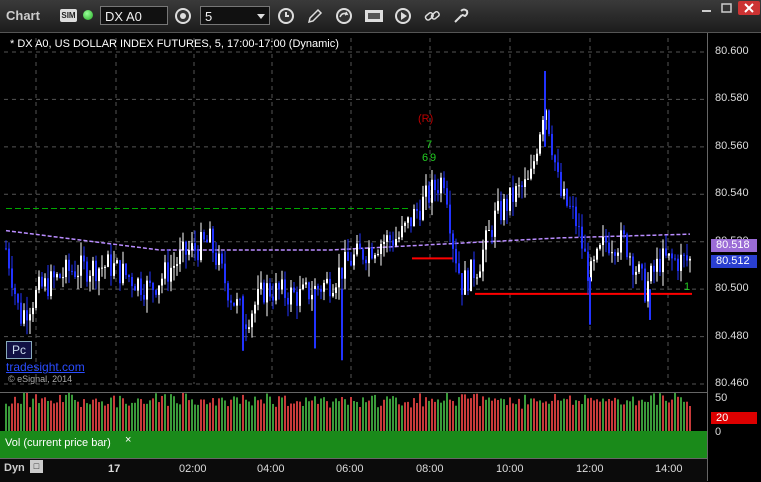 The image size is (761, 482). Describe the element at coordinates (432, 16) in the screenshot. I see `link-button` at that location.